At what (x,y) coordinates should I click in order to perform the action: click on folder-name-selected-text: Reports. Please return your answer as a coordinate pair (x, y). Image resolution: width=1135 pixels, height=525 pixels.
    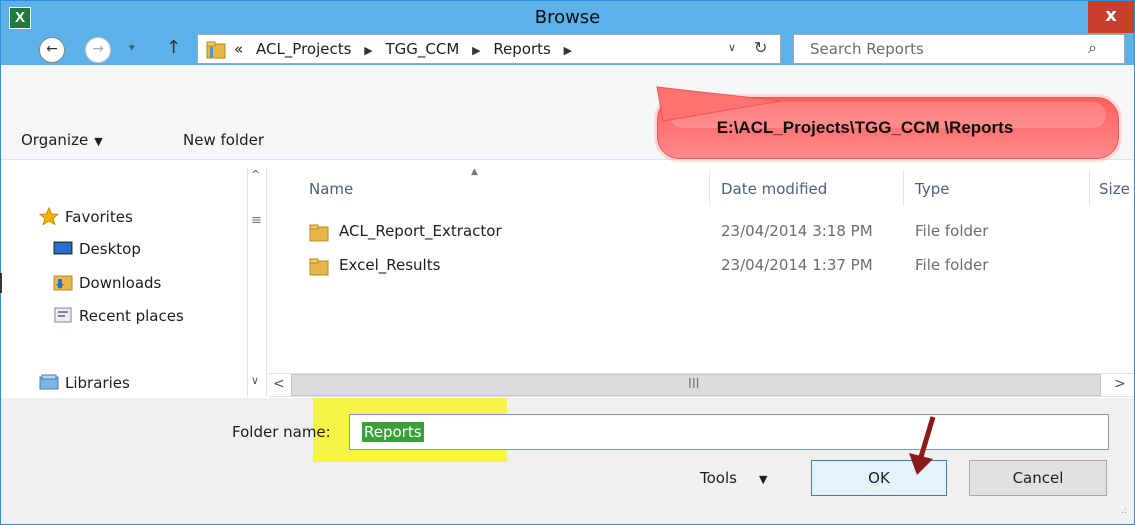
    Looking at the image, I should click on (393, 432).